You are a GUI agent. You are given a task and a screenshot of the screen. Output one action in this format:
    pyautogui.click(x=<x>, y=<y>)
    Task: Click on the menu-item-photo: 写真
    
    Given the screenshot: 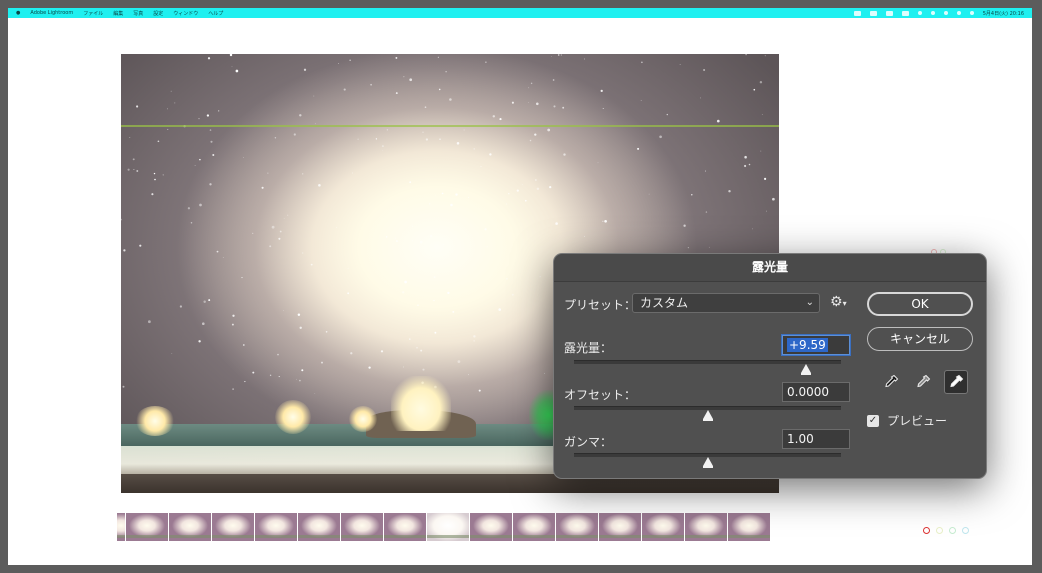 What is the action you would take?
    pyautogui.click(x=138, y=13)
    